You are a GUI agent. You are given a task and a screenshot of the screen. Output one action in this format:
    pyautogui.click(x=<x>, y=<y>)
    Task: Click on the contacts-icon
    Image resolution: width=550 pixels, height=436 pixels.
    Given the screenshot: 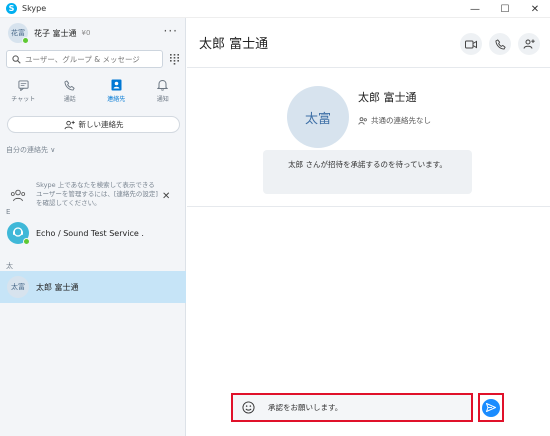 What is the action you would take?
    pyautogui.click(x=116, y=85)
    